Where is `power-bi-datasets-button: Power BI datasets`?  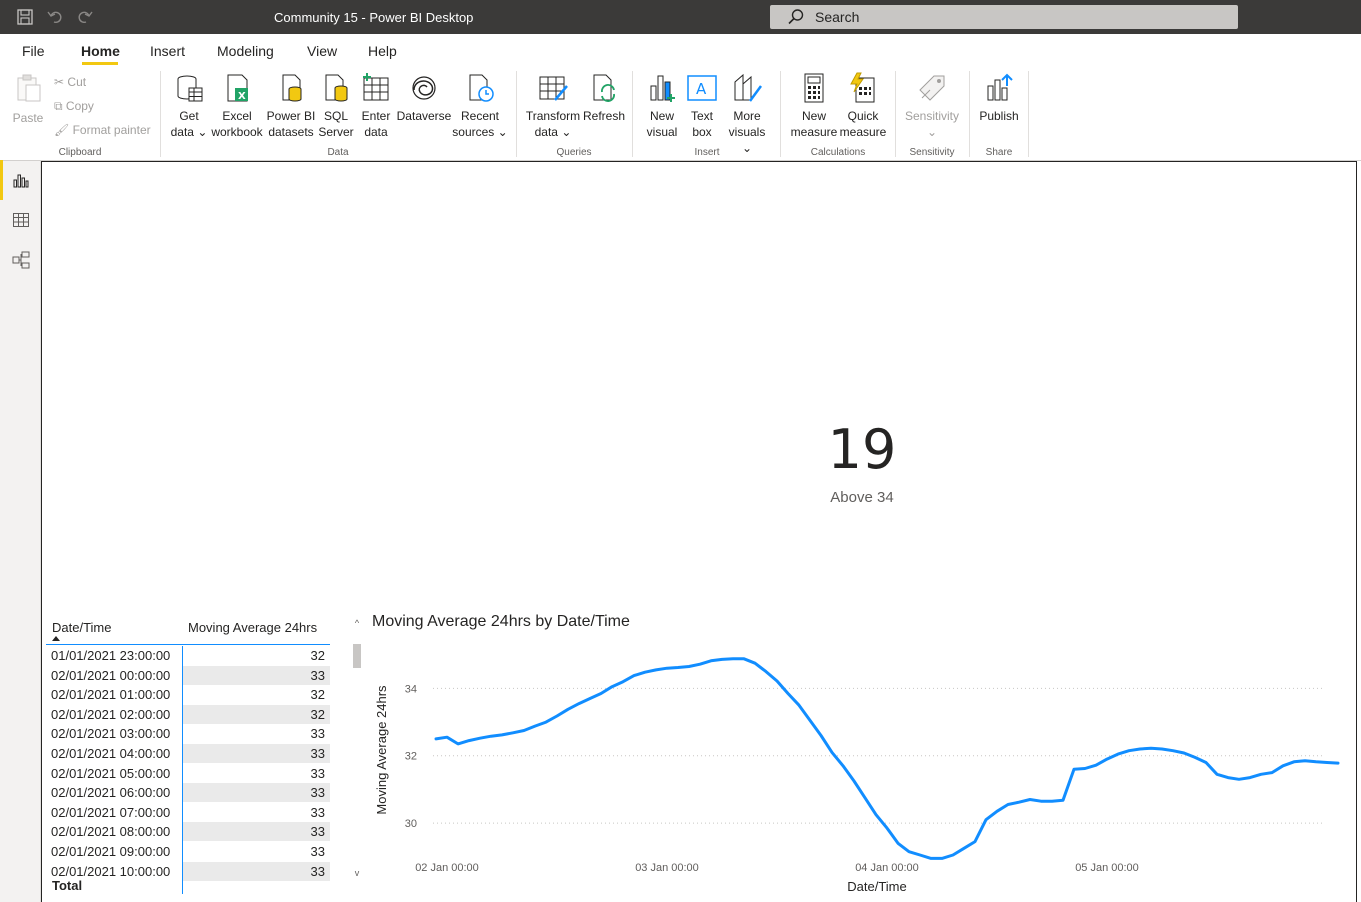 power-bi-datasets-button: Power BI datasets is located at coordinates (291, 106).